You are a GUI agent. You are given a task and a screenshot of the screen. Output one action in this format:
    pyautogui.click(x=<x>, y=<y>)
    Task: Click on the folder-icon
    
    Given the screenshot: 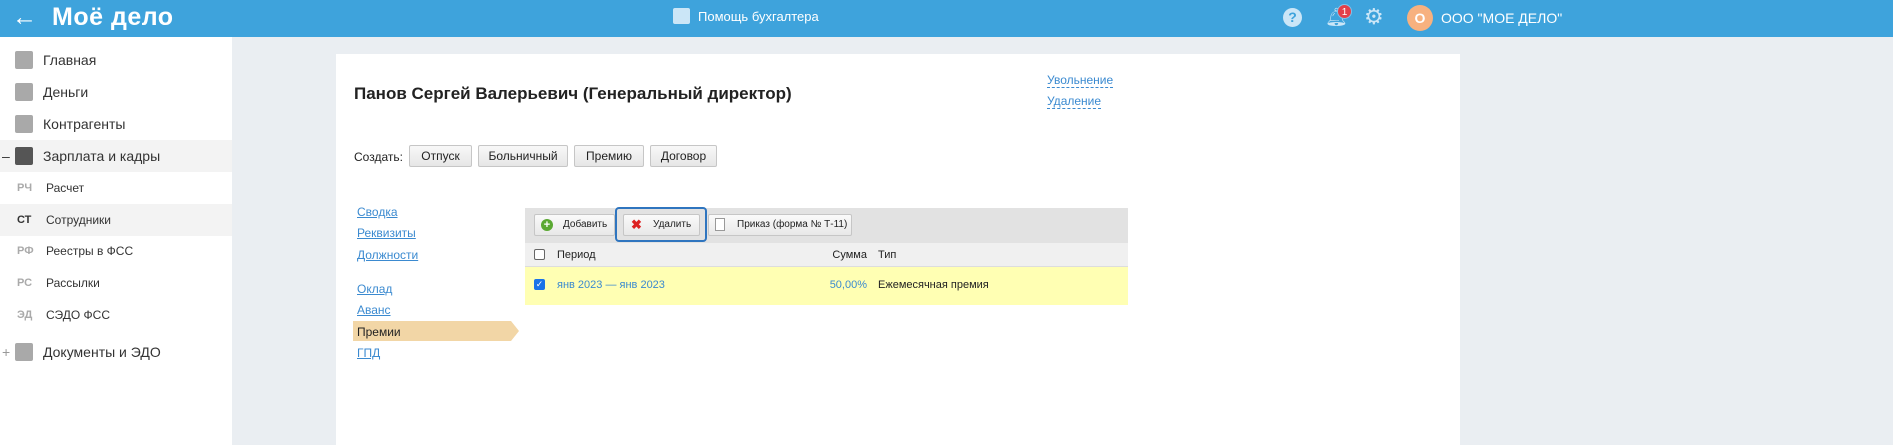 What is the action you would take?
    pyautogui.click(x=24, y=352)
    